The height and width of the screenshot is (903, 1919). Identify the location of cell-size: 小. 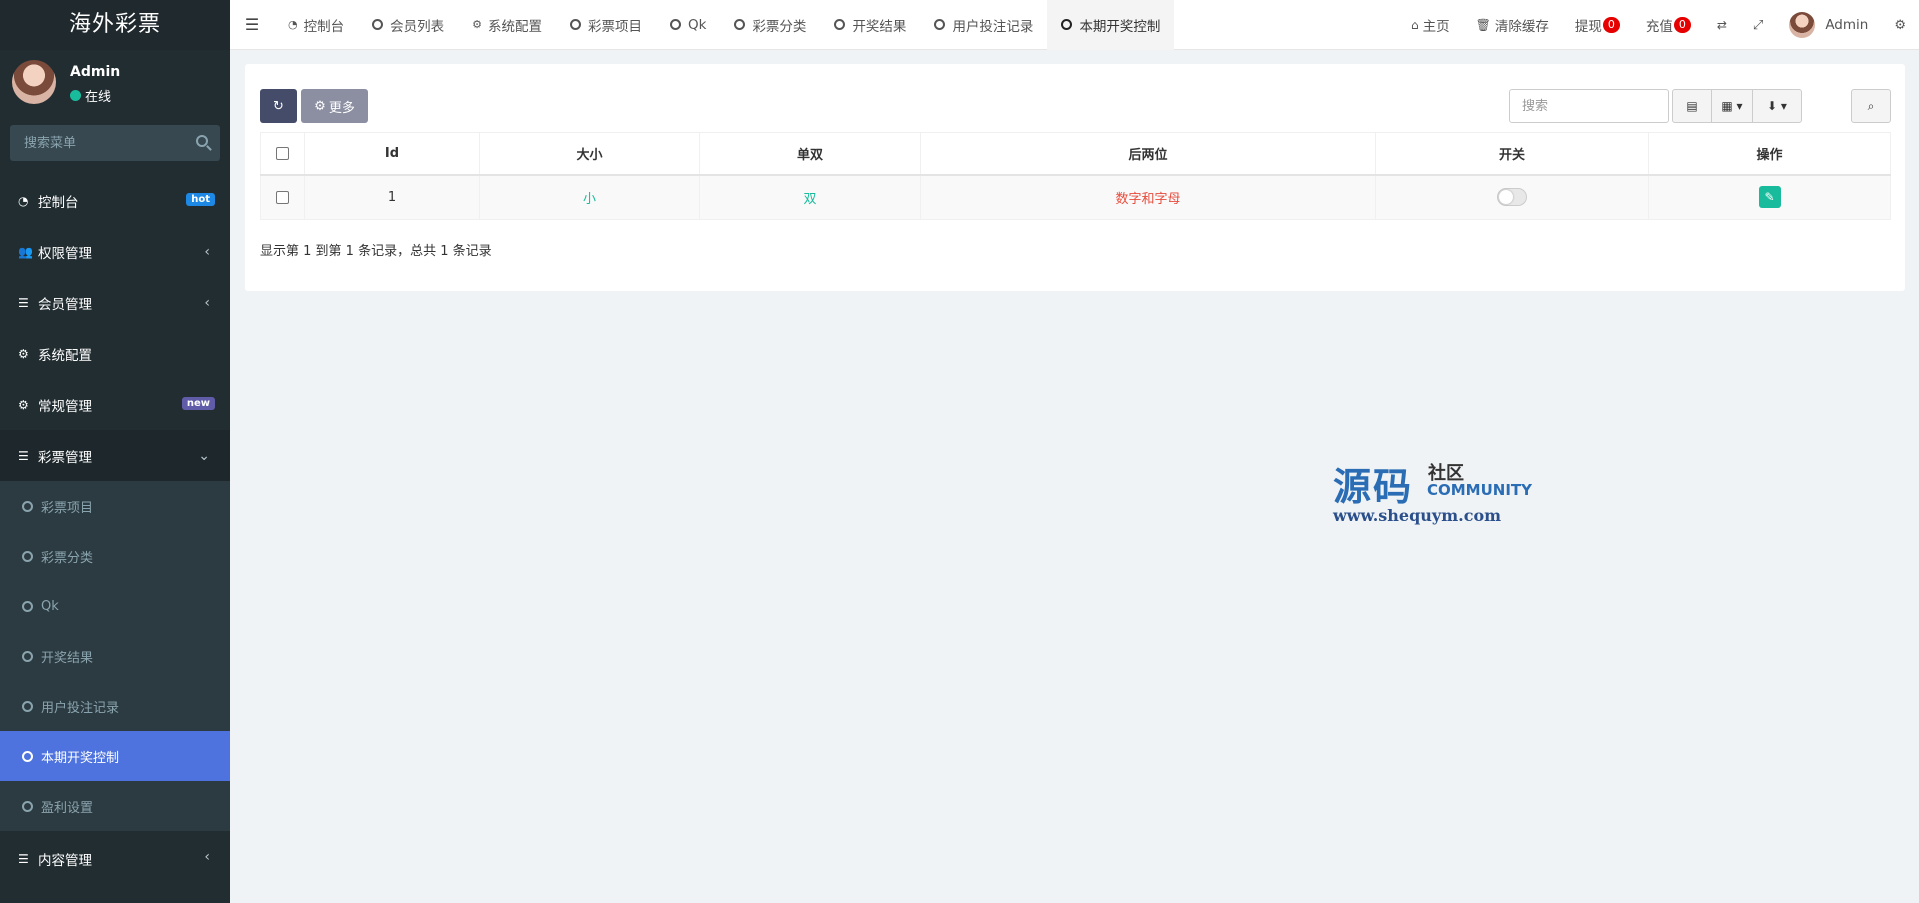
(589, 197).